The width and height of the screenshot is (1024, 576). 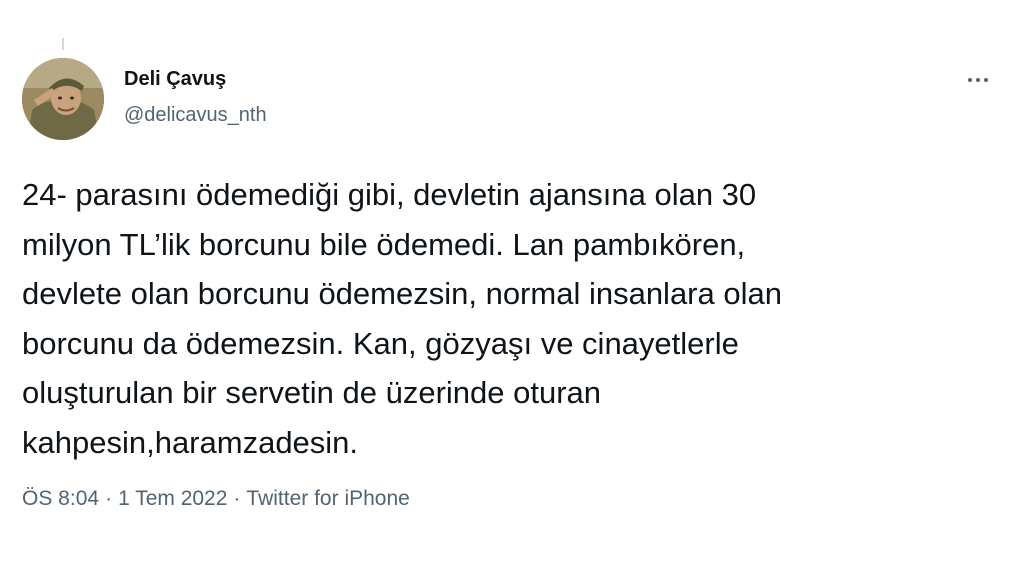 I want to click on more-options-button, so click(x=978, y=80).